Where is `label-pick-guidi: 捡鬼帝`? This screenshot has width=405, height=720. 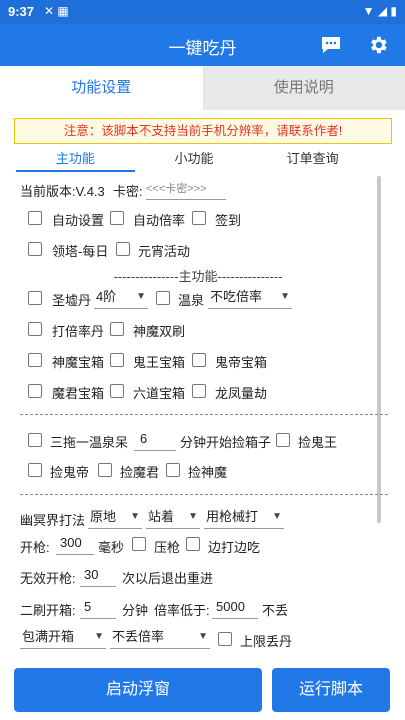
label-pick-guidi: 捡鬼帝 is located at coordinates (70, 472).